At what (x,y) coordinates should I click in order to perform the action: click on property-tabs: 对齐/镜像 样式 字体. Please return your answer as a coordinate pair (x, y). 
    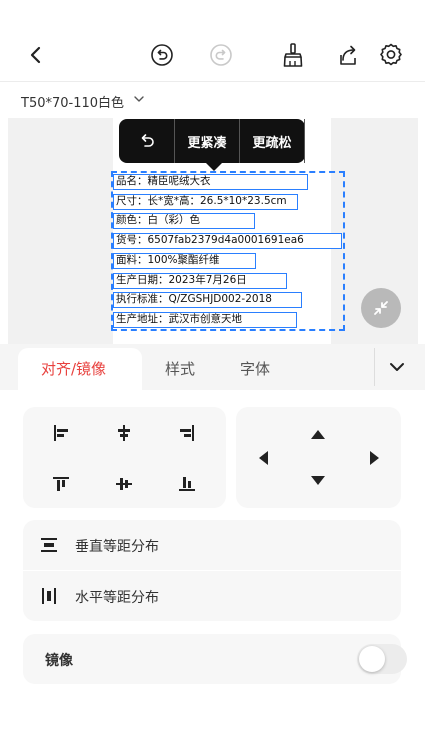
    Looking at the image, I should click on (212, 367).